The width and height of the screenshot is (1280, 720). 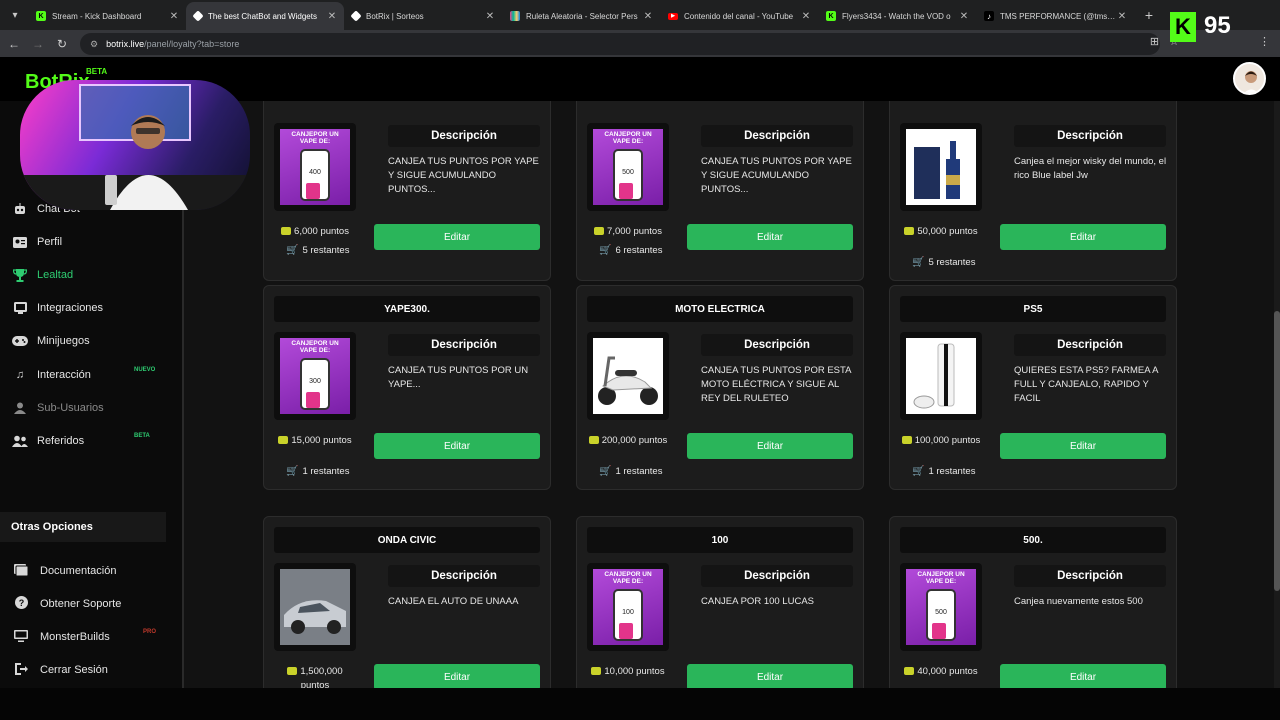 I want to click on browser-tab: K Stream - Kick Dashboard ✕, so click(x=107, y=16).